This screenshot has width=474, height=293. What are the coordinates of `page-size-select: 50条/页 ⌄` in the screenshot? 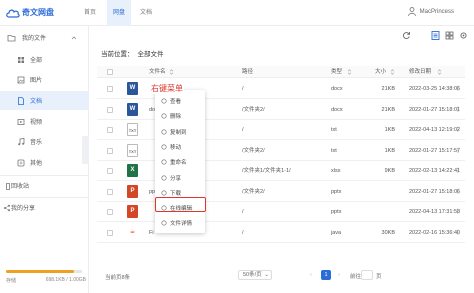 It's located at (255, 275).